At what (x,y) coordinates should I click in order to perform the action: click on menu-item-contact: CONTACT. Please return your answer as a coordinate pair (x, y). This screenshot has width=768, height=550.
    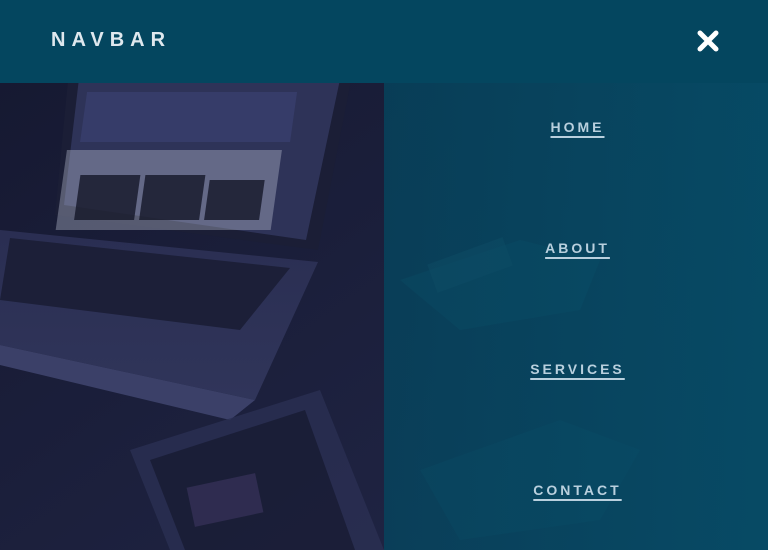
    Looking at the image, I should click on (576, 491).